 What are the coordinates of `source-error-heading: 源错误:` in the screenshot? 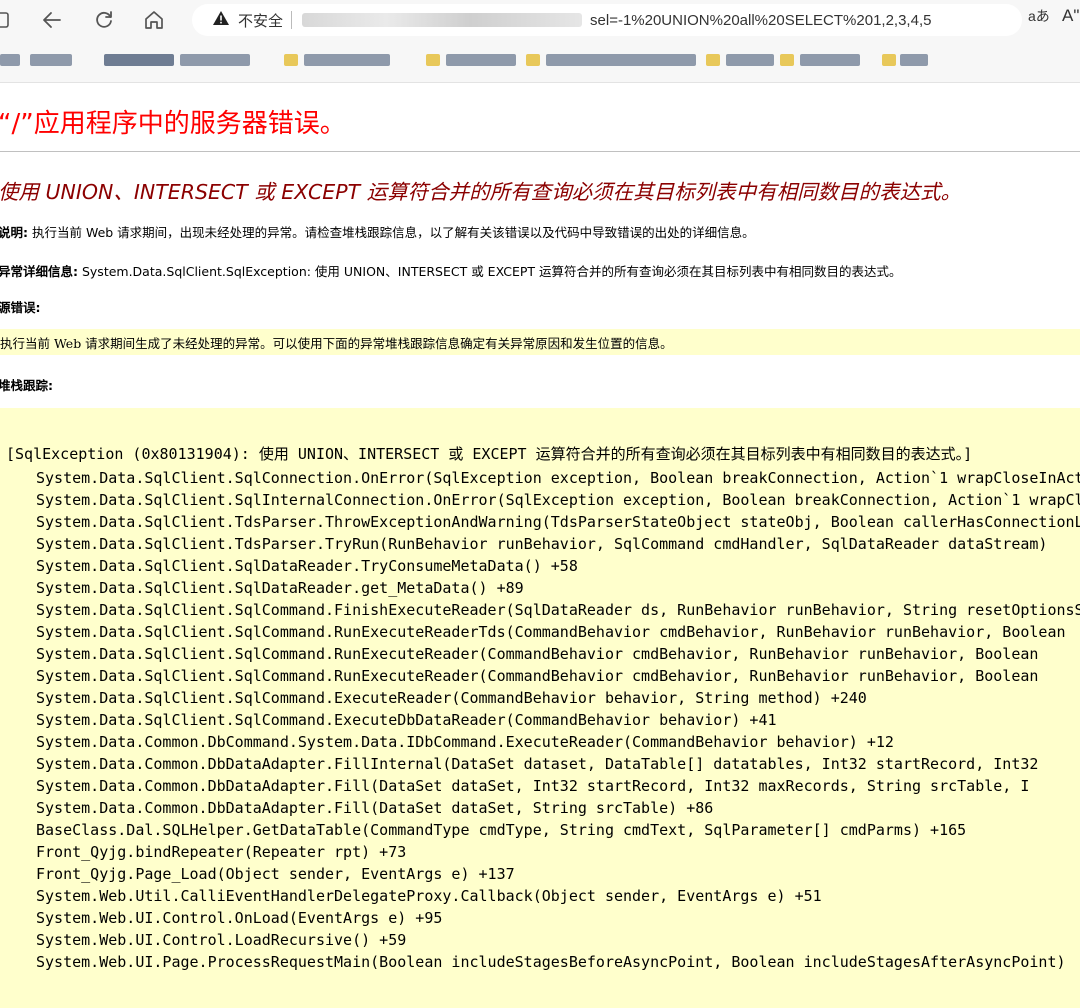 It's located at (20, 306).